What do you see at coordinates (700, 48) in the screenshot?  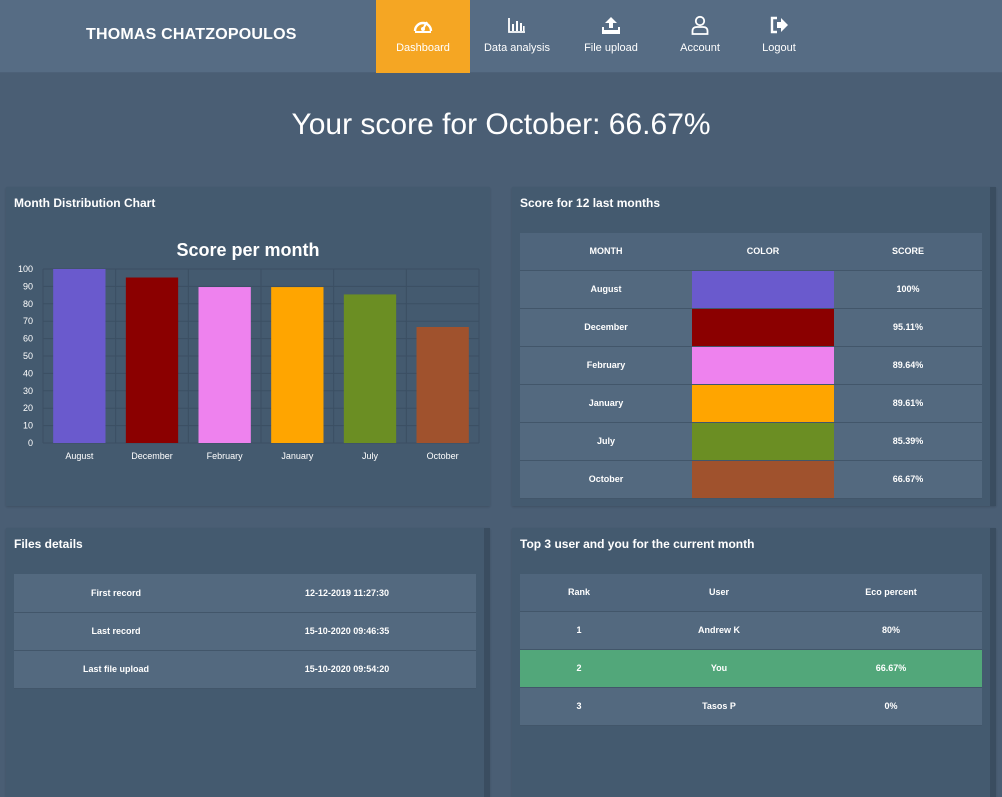 I see `nav-account-label: Account` at bounding box center [700, 48].